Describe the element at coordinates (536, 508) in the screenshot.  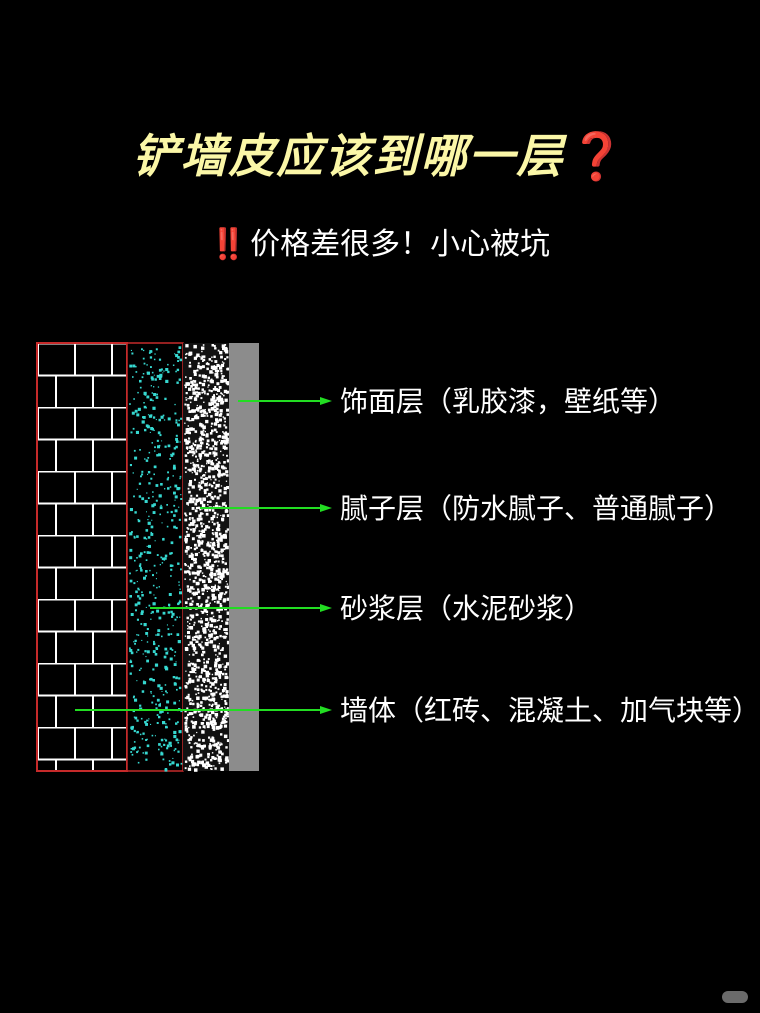
I see `label-putty-layer: 腻子层（防水腻子、普通腻子）` at that location.